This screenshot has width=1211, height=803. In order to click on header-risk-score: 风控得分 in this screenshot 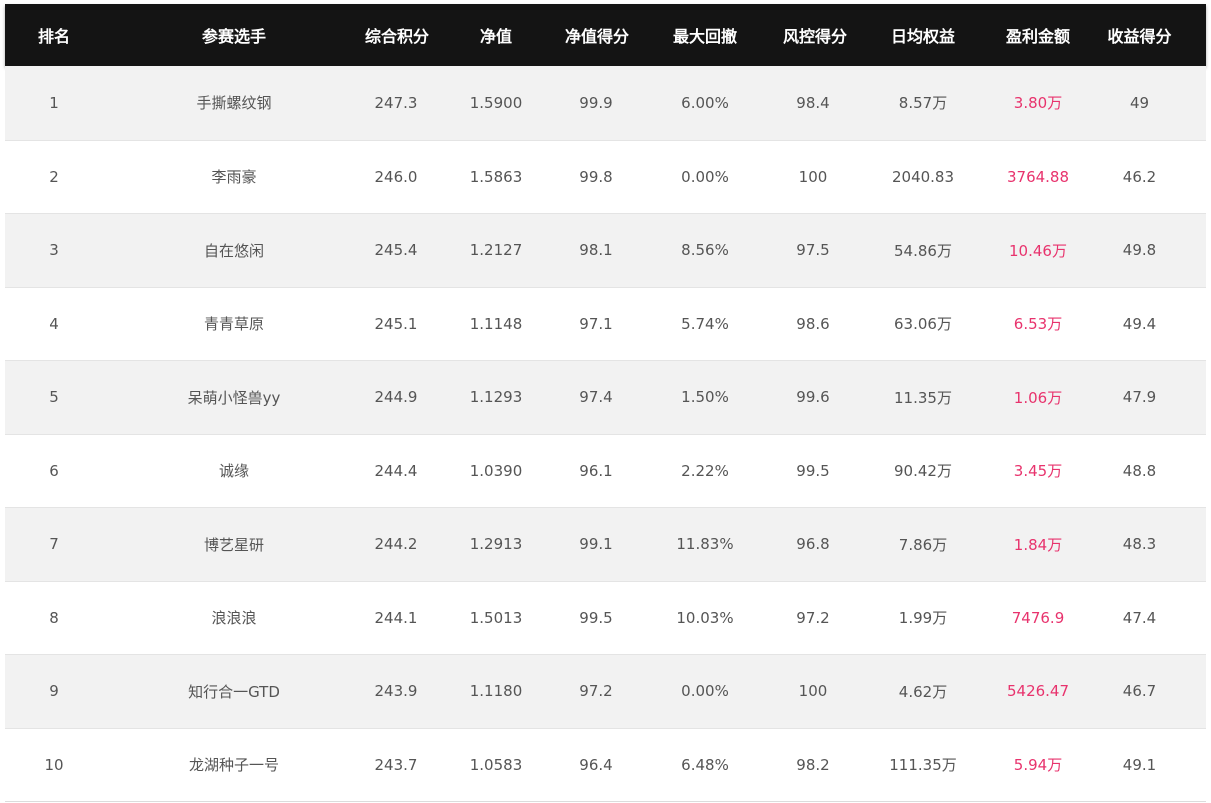, I will do `click(815, 36)`.